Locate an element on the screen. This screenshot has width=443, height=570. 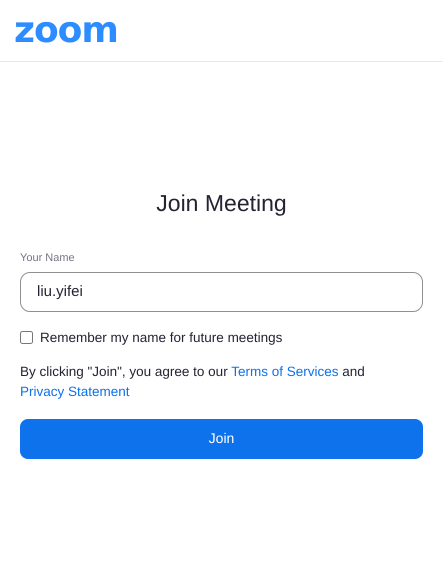
field-label: Your Name is located at coordinates (48, 258).